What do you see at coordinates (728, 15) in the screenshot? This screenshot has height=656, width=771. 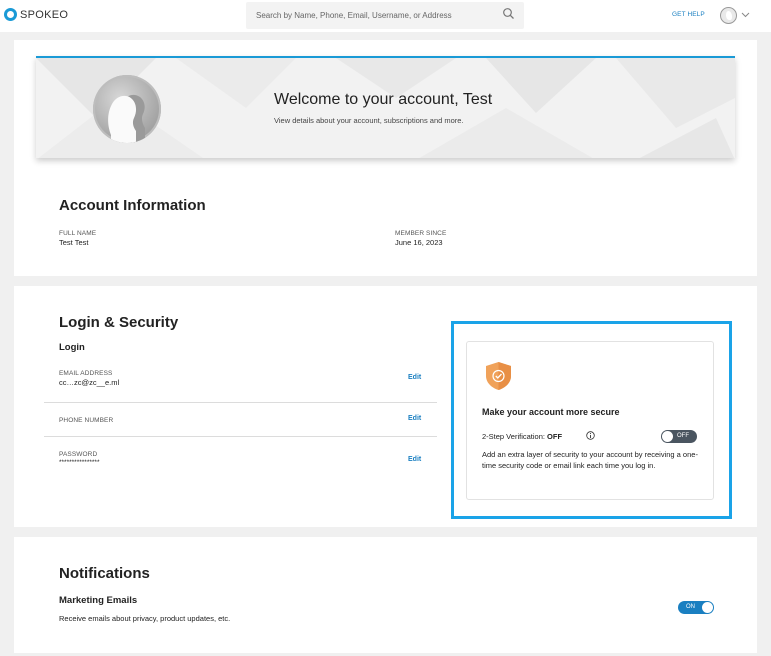 I see `avatar-icon` at bounding box center [728, 15].